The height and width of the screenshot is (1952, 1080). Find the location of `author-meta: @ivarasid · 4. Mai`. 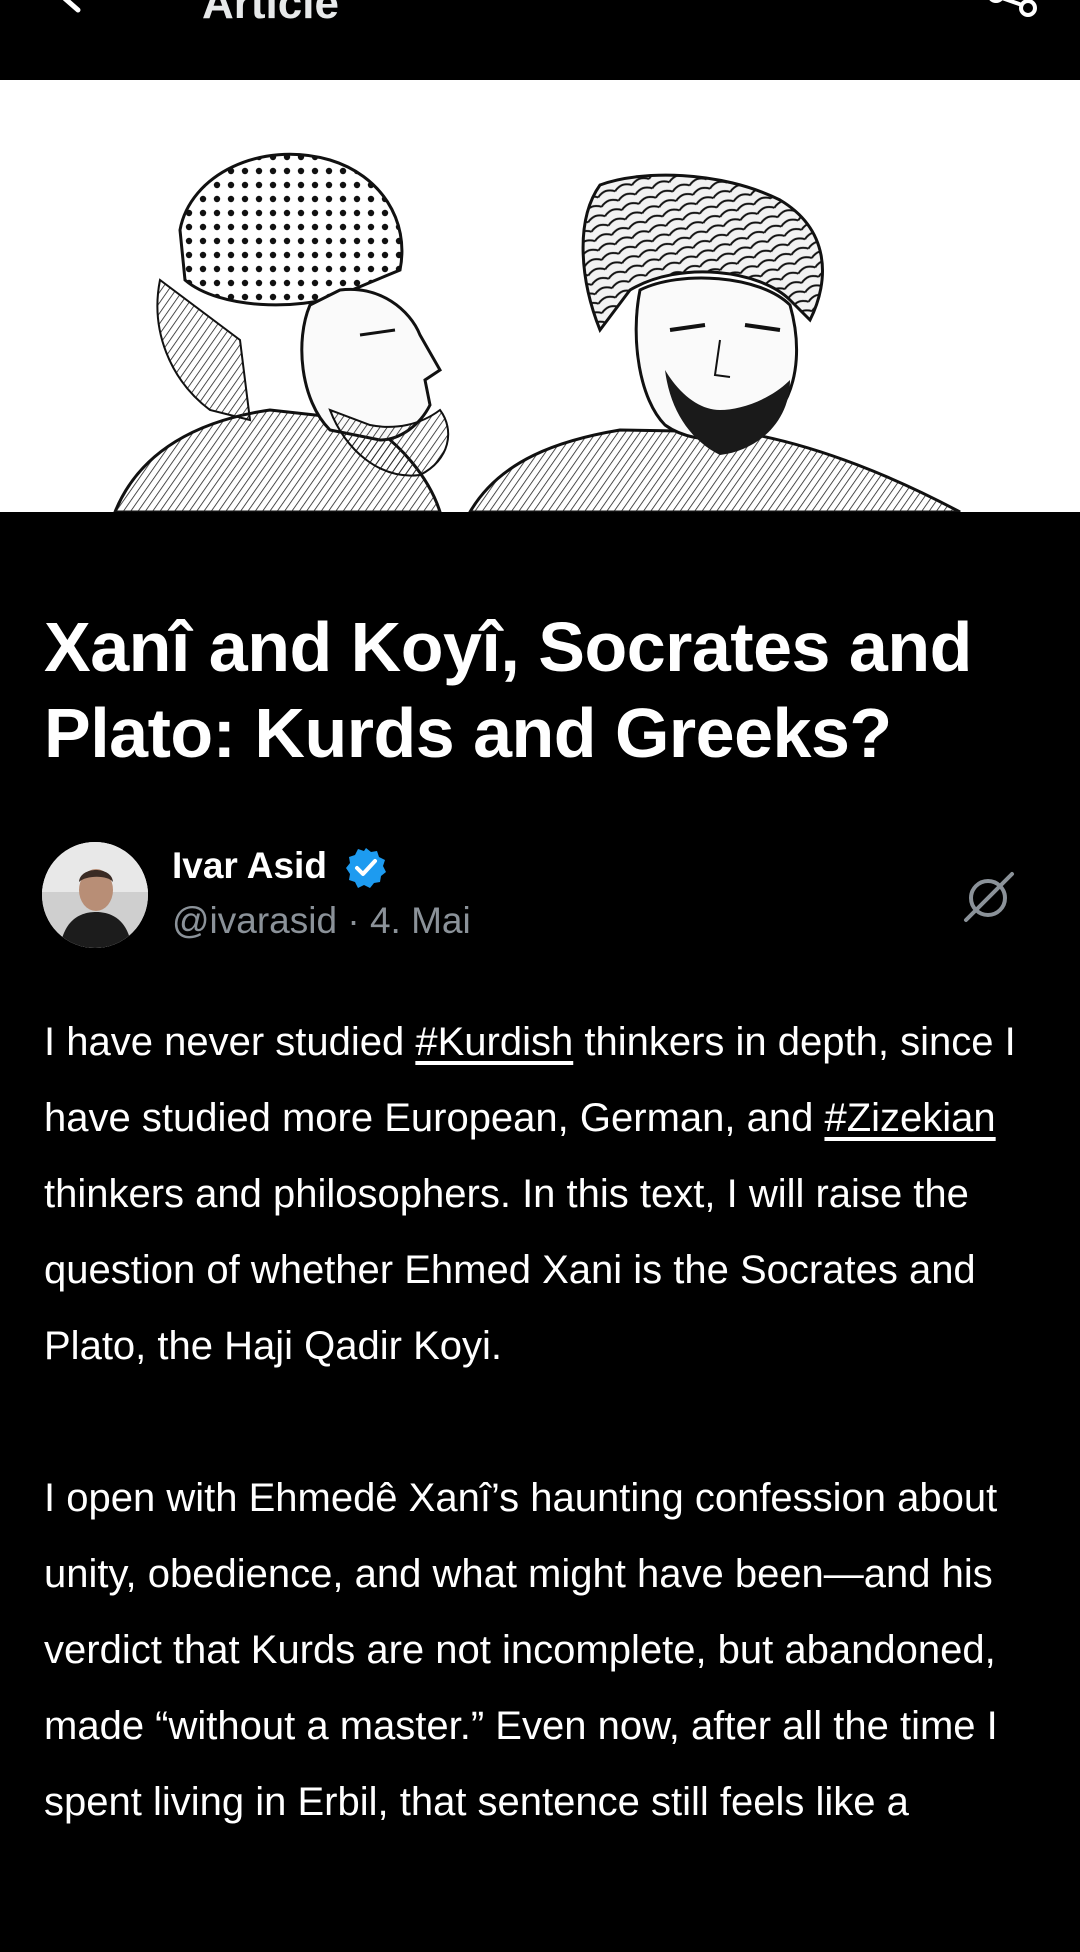

author-meta: @ivarasid · 4. Mai is located at coordinates (321, 921).